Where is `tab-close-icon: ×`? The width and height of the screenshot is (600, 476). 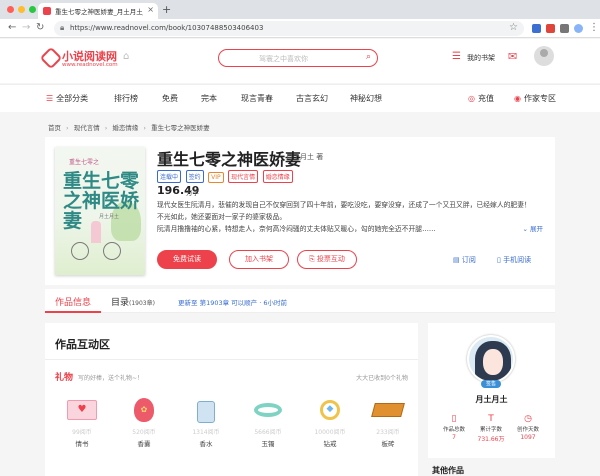 tab-close-icon: × is located at coordinates (150, 9).